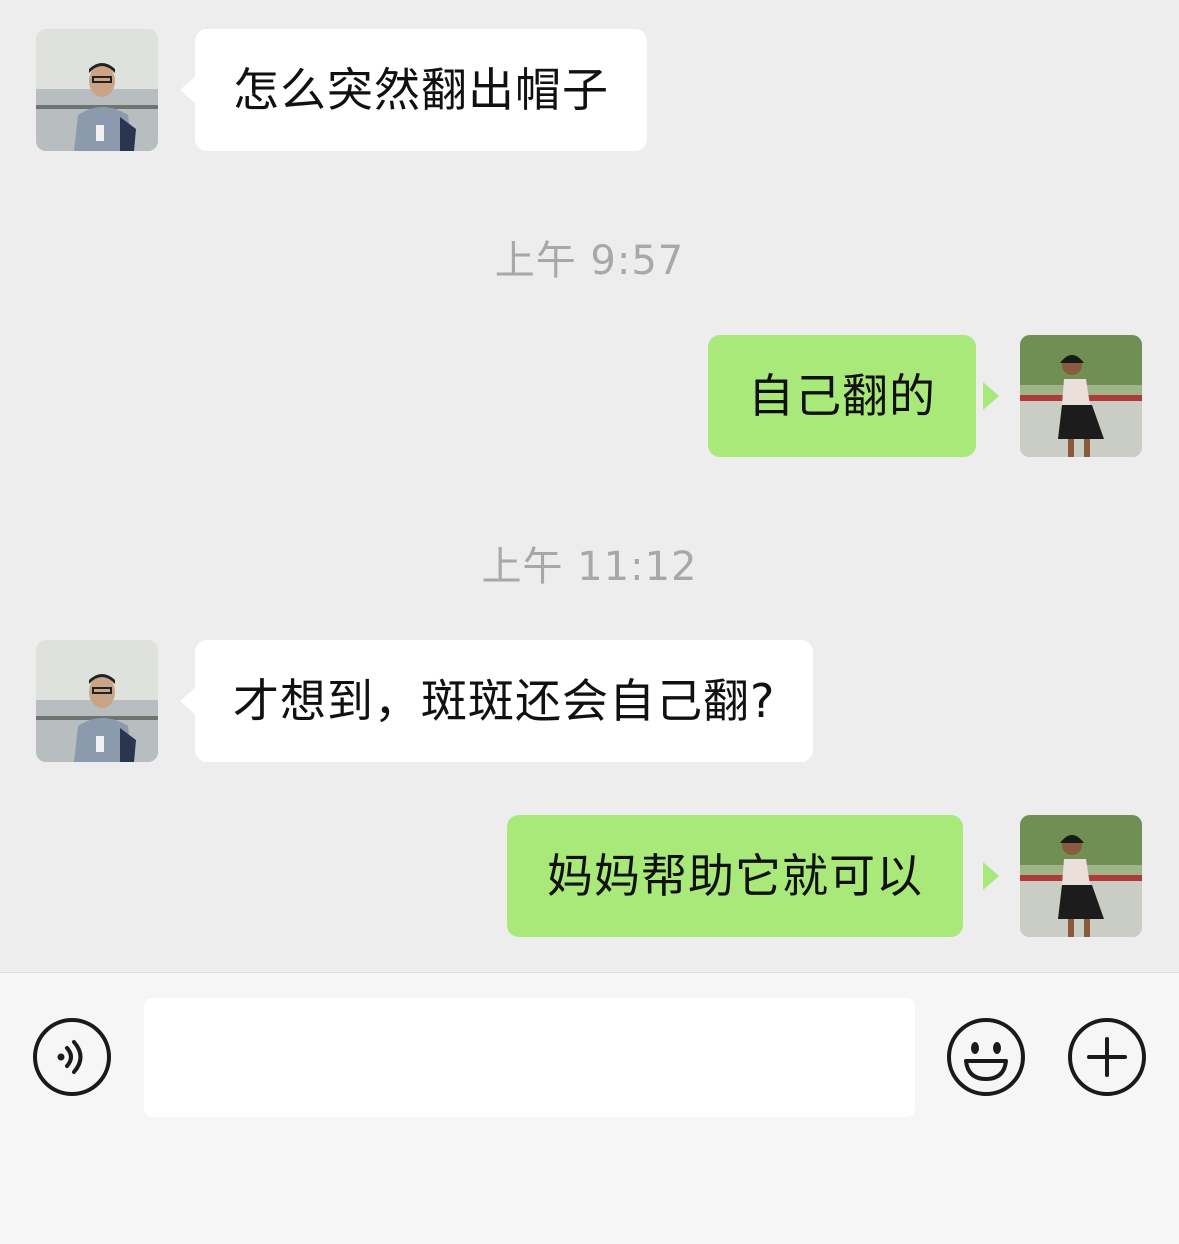 The image size is (1179, 1244). Describe the element at coordinates (842, 396) in the screenshot. I see `sent-message: 自己翻的` at that location.